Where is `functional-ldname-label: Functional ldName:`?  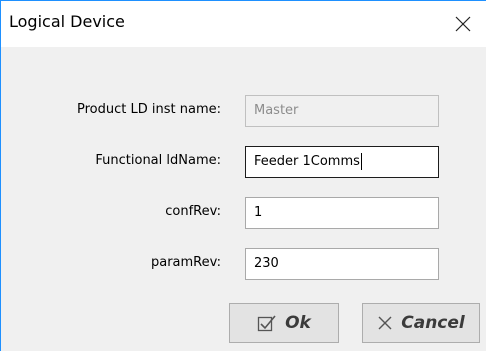 functional-ldname-label: Functional ldName: is located at coordinates (158, 160).